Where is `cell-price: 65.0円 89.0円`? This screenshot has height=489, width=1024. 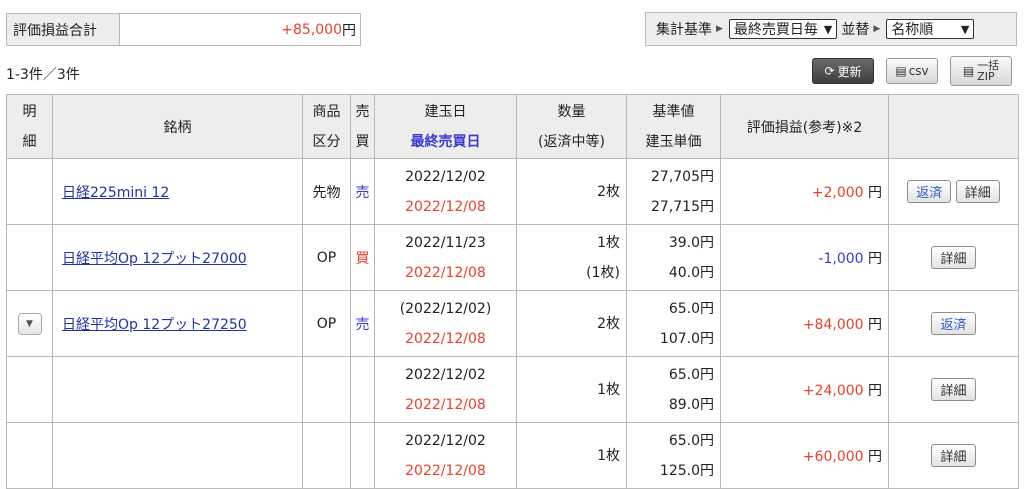
cell-price: 65.0円 89.0円 is located at coordinates (673, 389).